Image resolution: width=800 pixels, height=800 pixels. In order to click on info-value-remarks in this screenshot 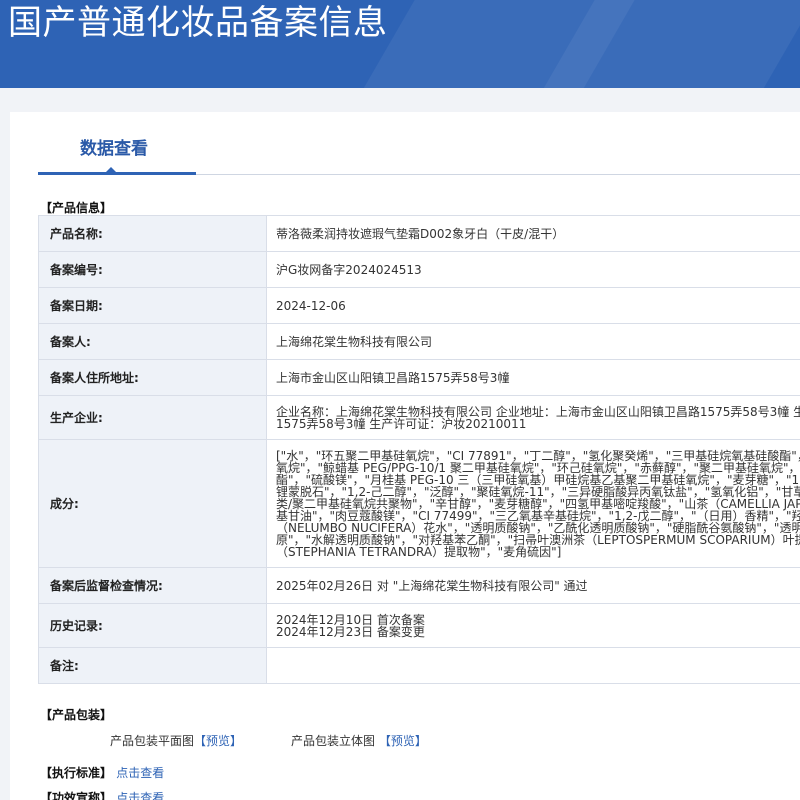, I will do `click(533, 665)`.